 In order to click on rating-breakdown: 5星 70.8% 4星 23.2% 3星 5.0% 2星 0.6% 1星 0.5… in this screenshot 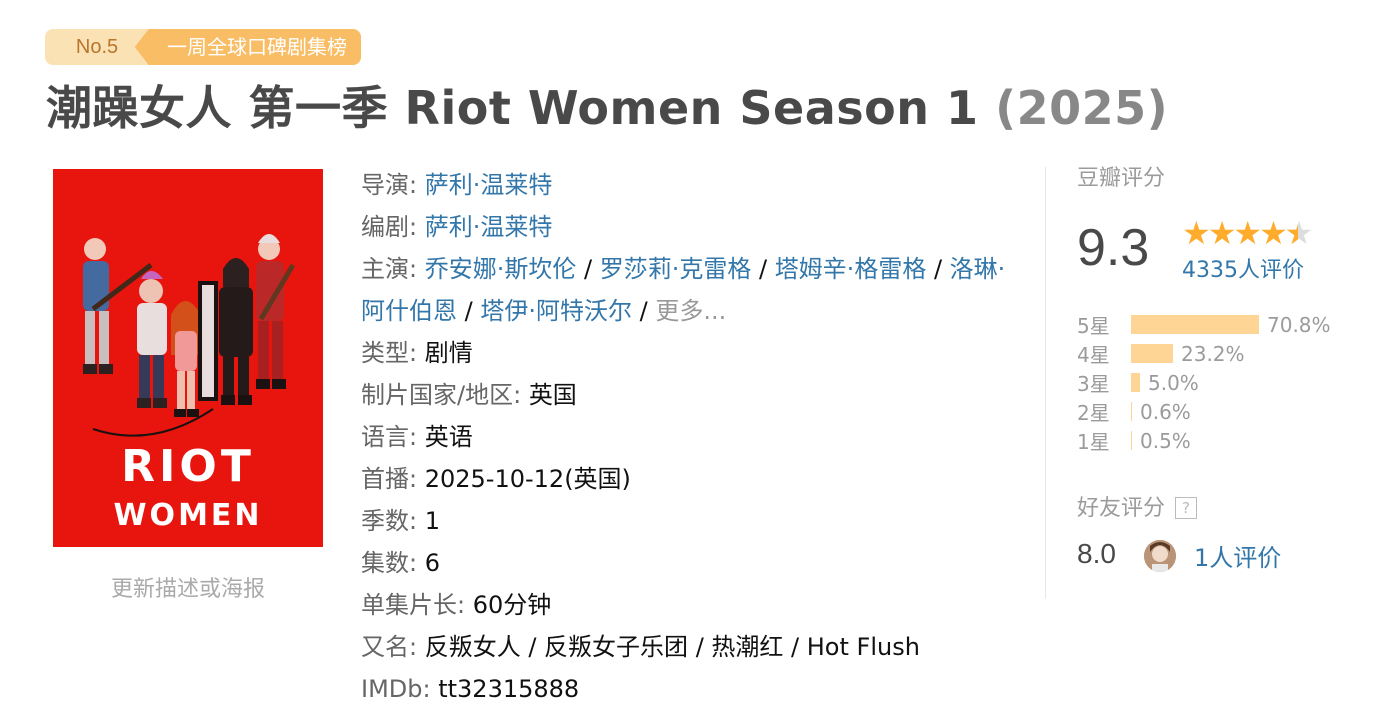, I will do `click(1204, 382)`.